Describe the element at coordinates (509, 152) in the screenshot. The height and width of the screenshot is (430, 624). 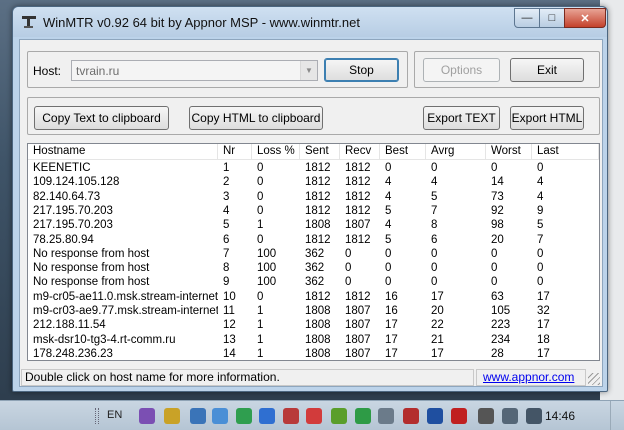
I see `column-header: Worst` at that location.